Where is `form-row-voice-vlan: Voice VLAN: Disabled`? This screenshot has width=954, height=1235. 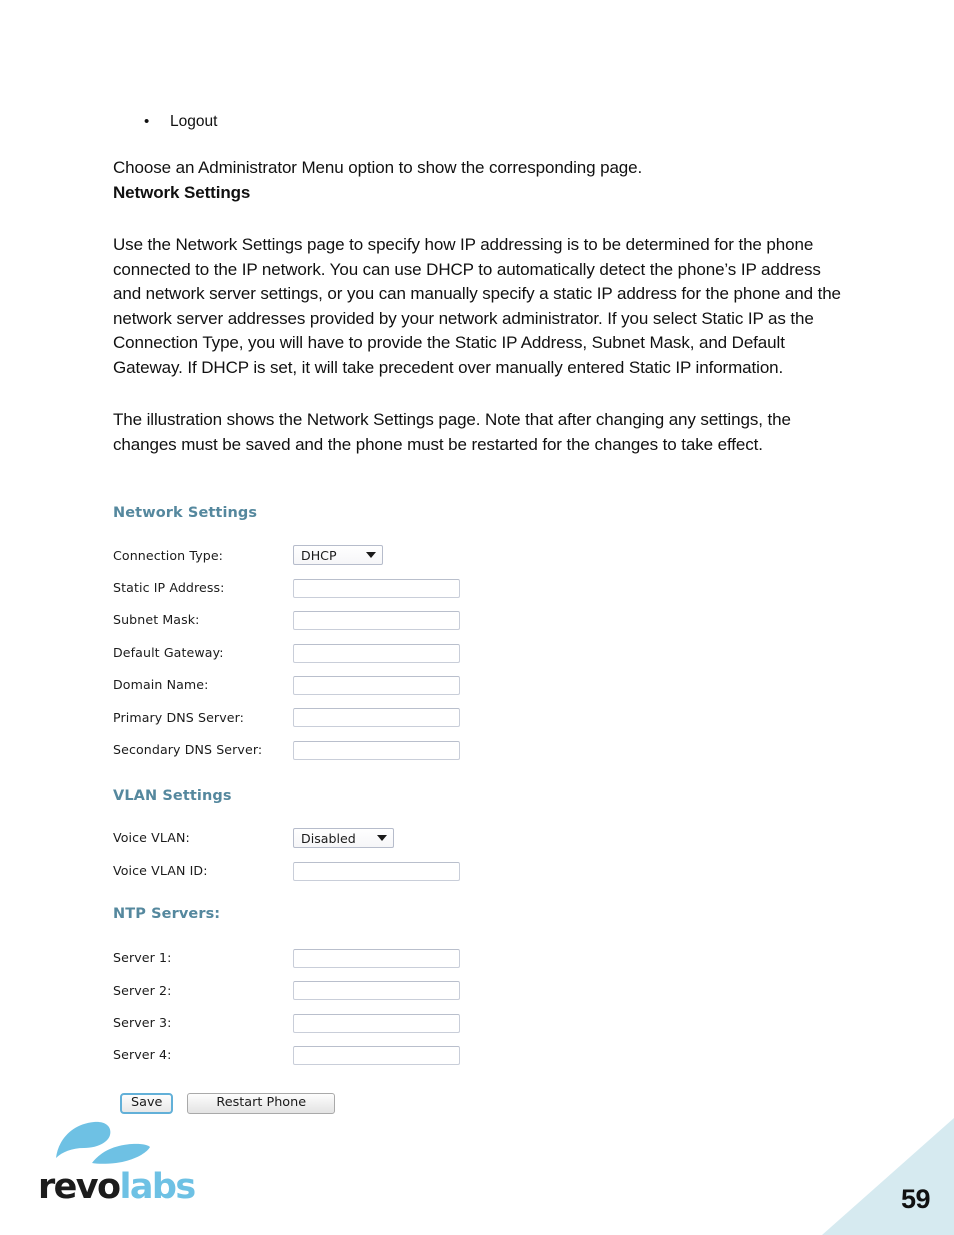 form-row-voice-vlan: Voice VLAN: Disabled is located at coordinates (313, 838).